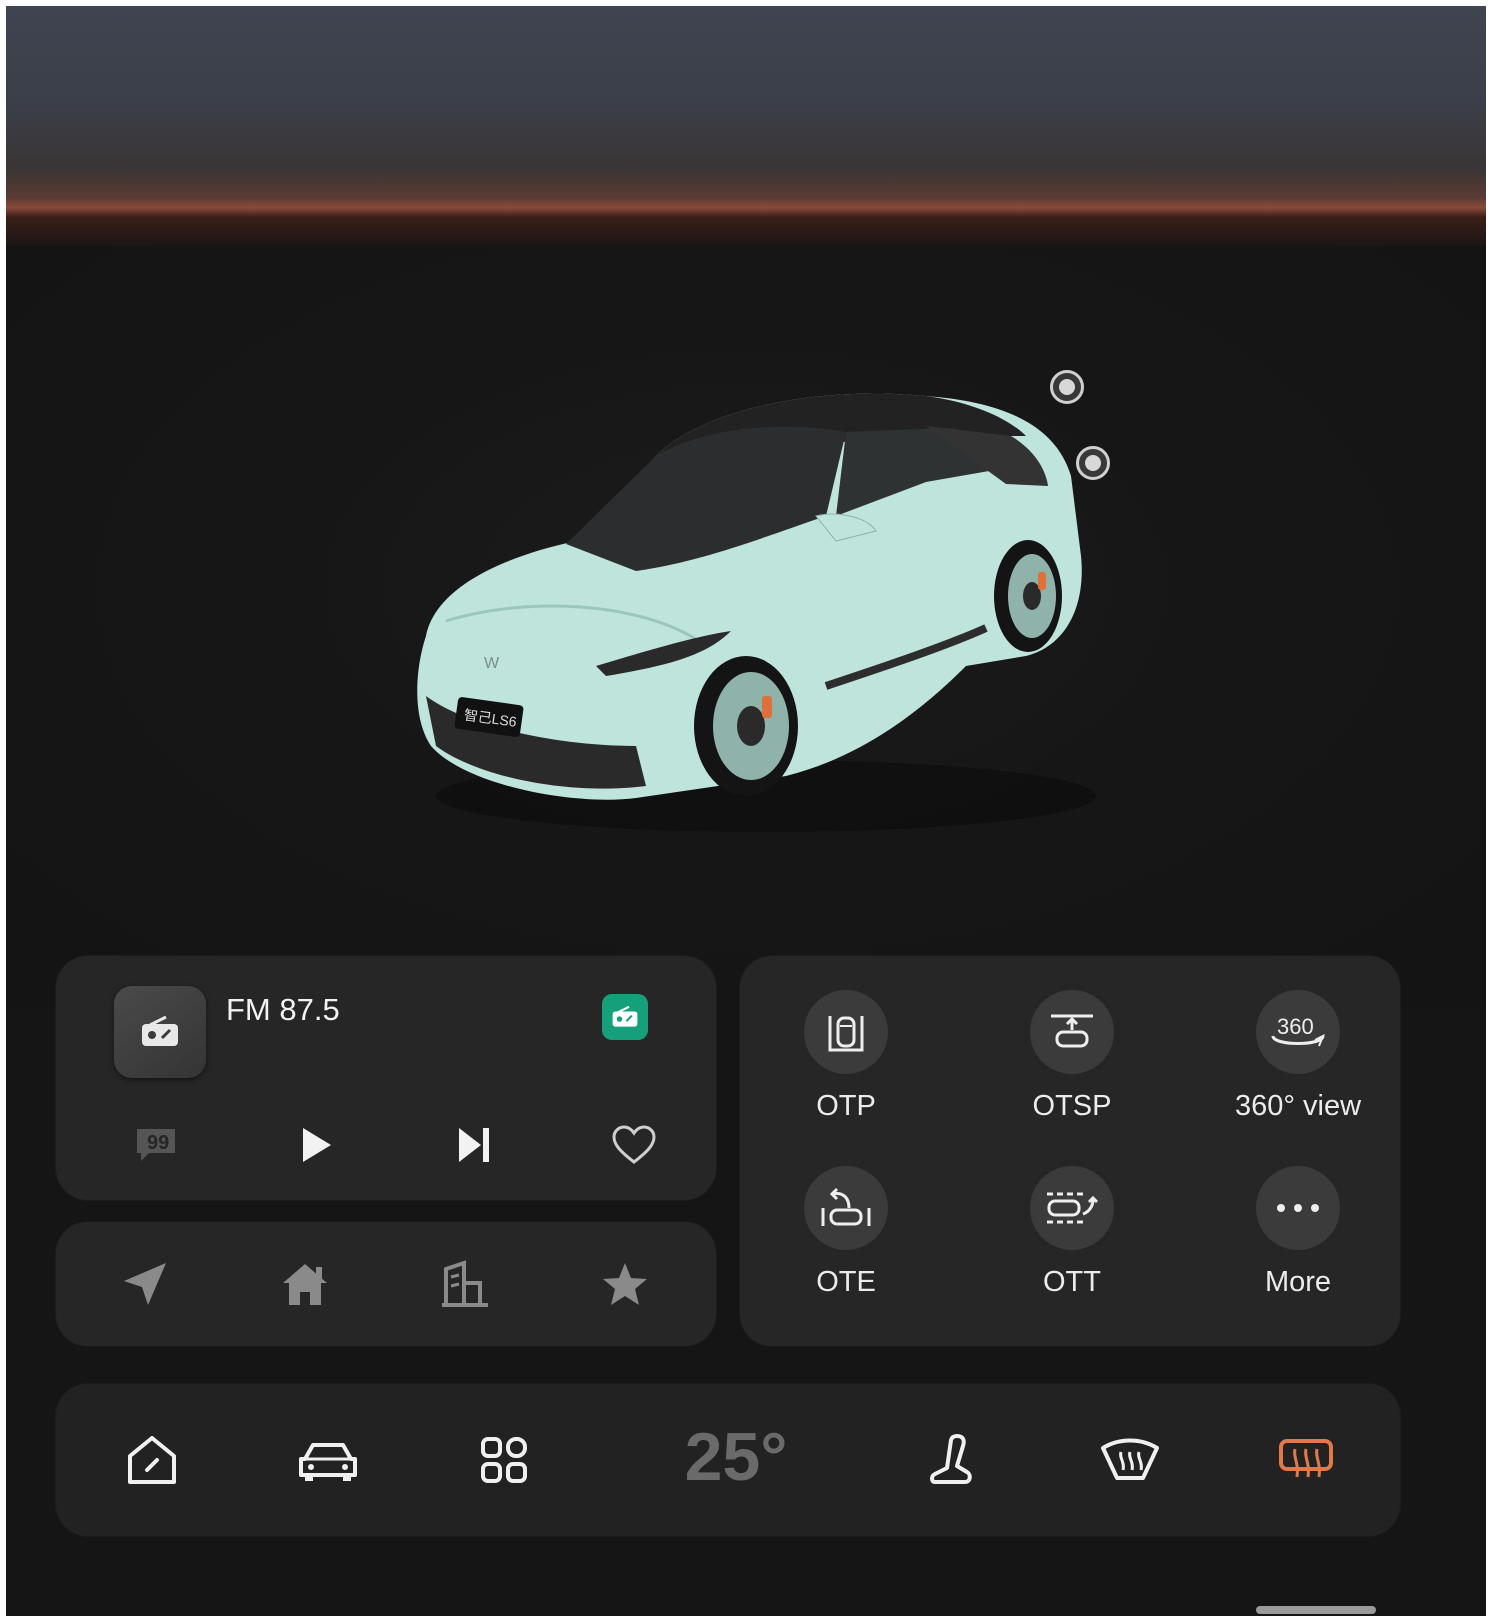 This screenshot has height=1616, width=1492. I want to click on ote-button, so click(846, 1208).